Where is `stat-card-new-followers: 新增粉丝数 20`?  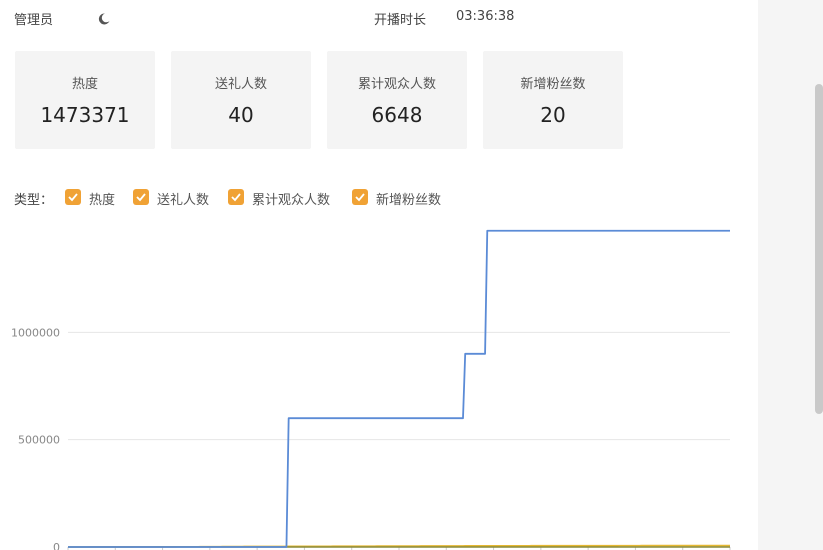
stat-card-new-followers: 新增粉丝数 20 is located at coordinates (553, 100).